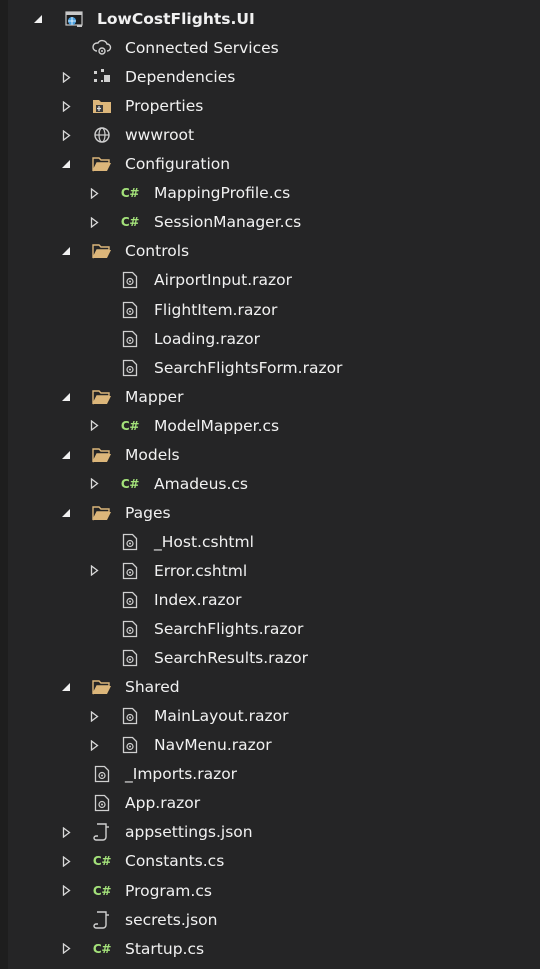 The height and width of the screenshot is (969, 540). I want to click on globe-icon, so click(102, 135).